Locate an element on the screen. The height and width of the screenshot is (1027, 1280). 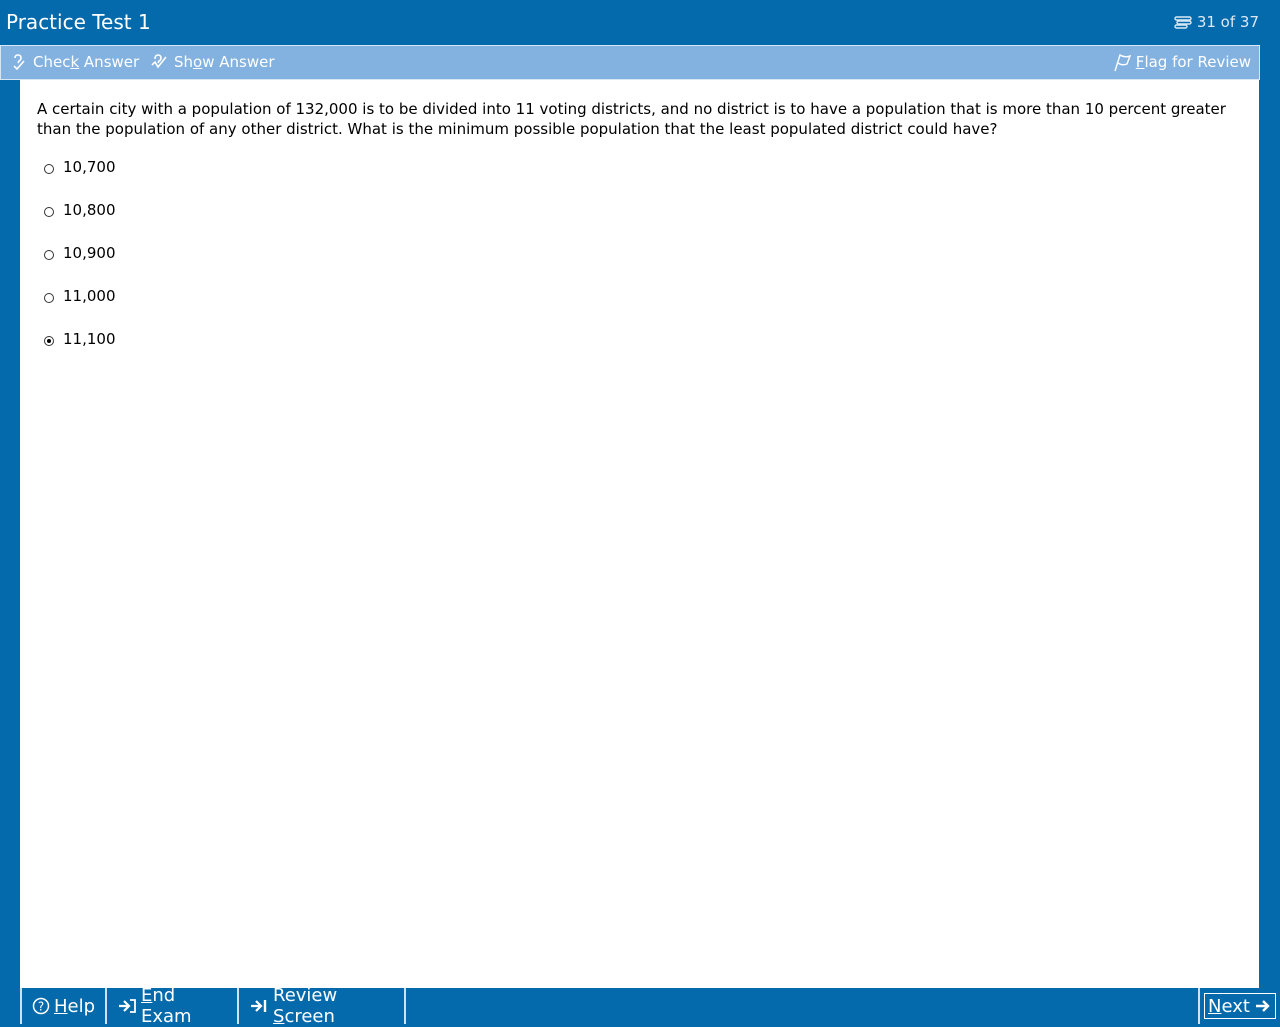
answer-option: 10,800 is located at coordinates (80, 210).